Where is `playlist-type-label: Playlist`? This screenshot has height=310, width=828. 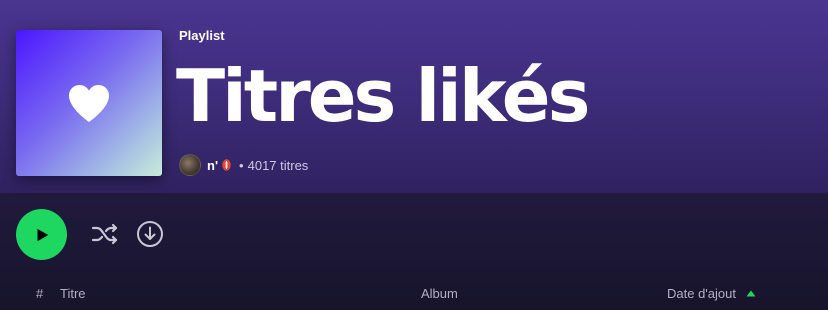
playlist-type-label: Playlist is located at coordinates (202, 35).